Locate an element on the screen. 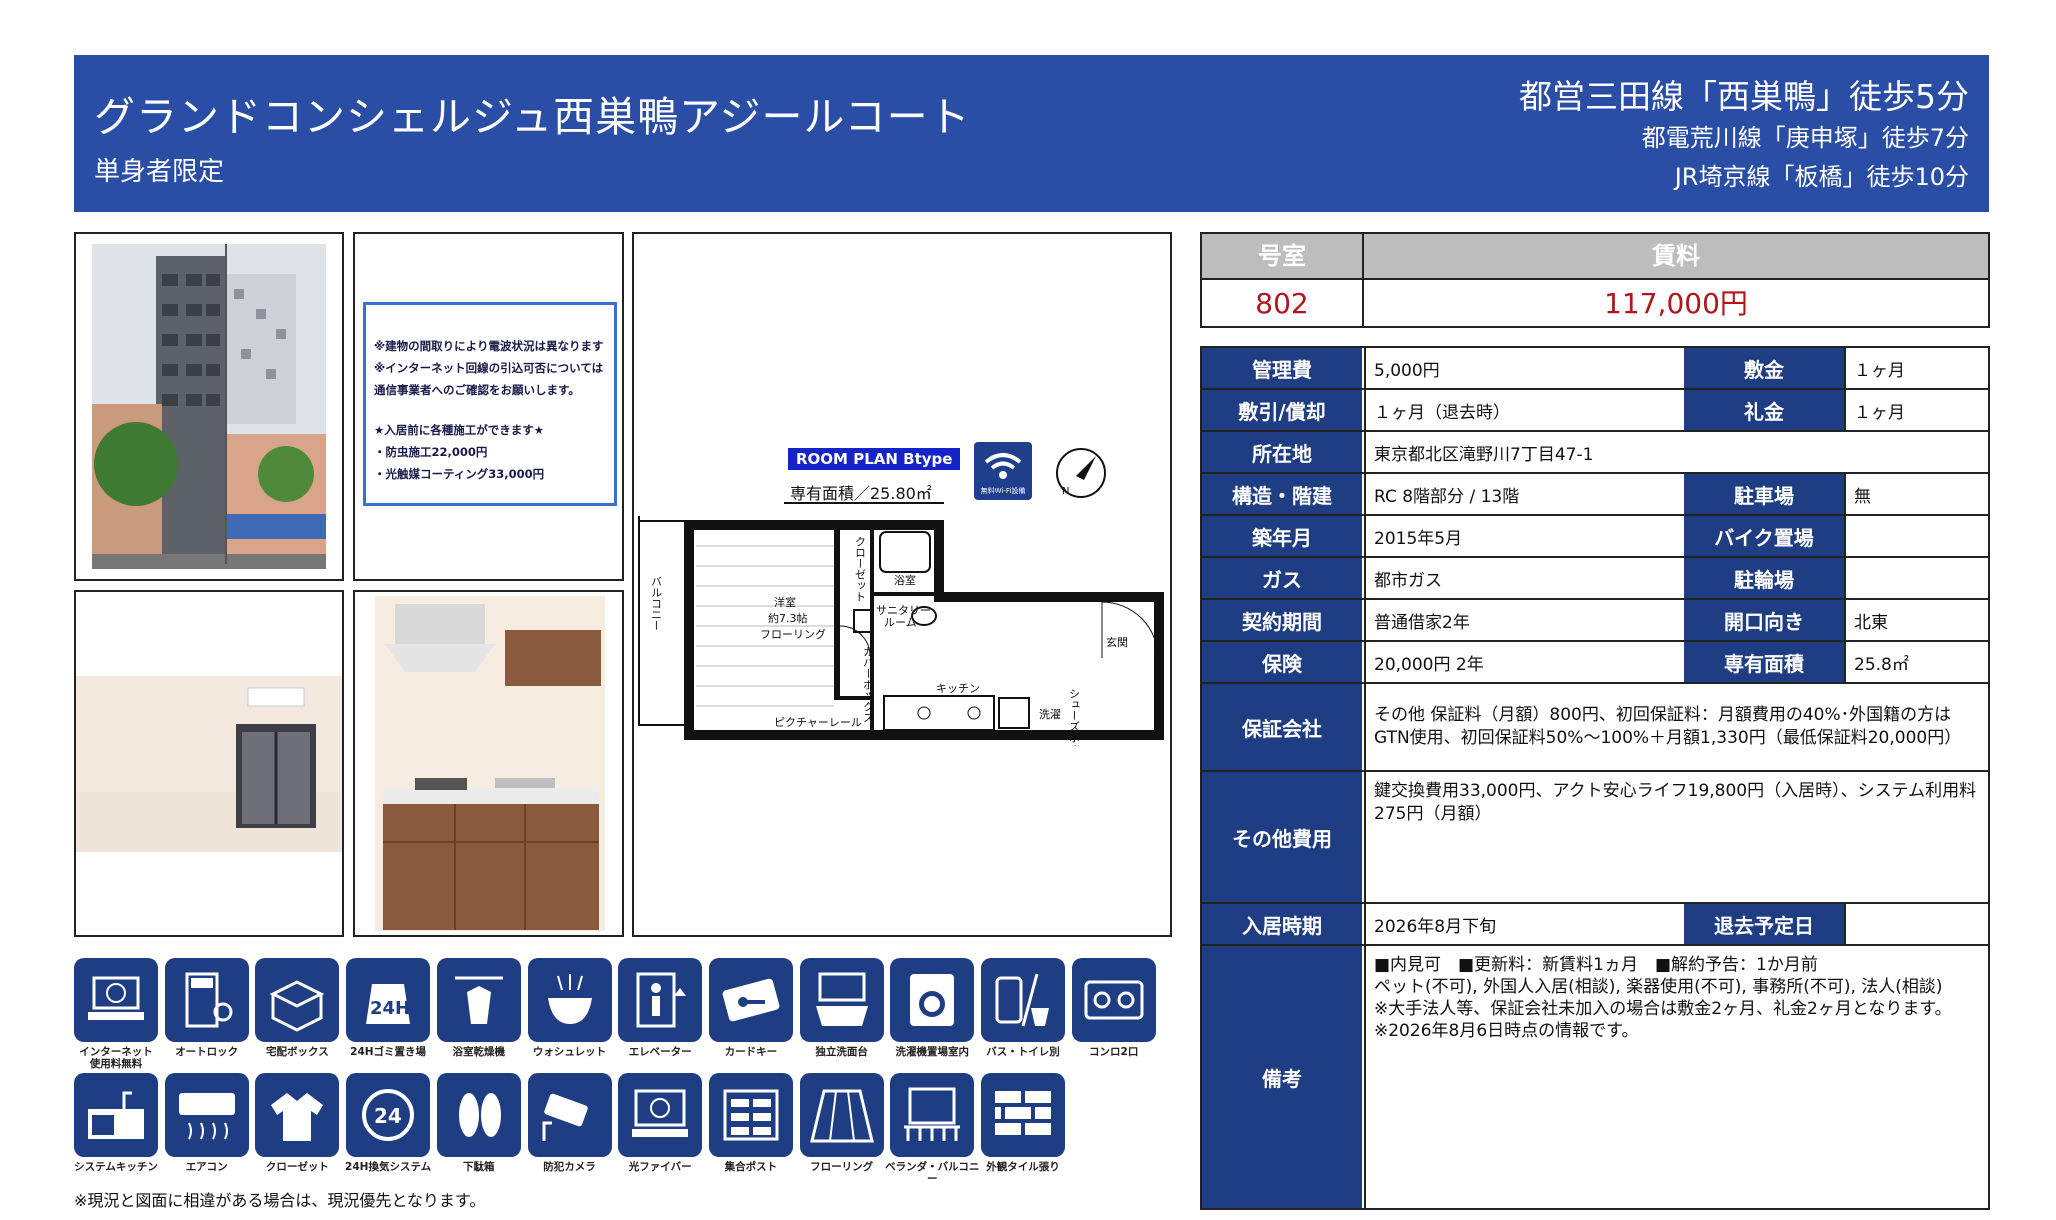 The height and width of the screenshot is (1220, 2056). svg-text: 浴室 is located at coordinates (905, 580).